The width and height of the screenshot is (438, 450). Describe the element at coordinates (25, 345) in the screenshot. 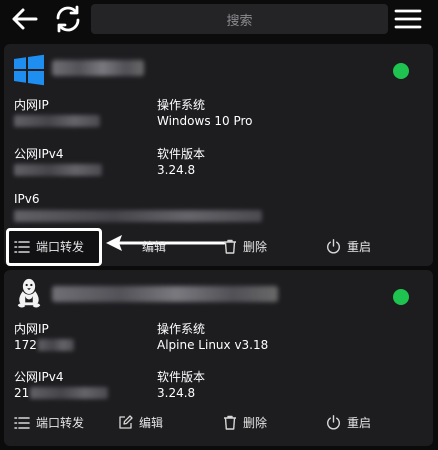

I see `intranet-ip-value: 172` at that location.